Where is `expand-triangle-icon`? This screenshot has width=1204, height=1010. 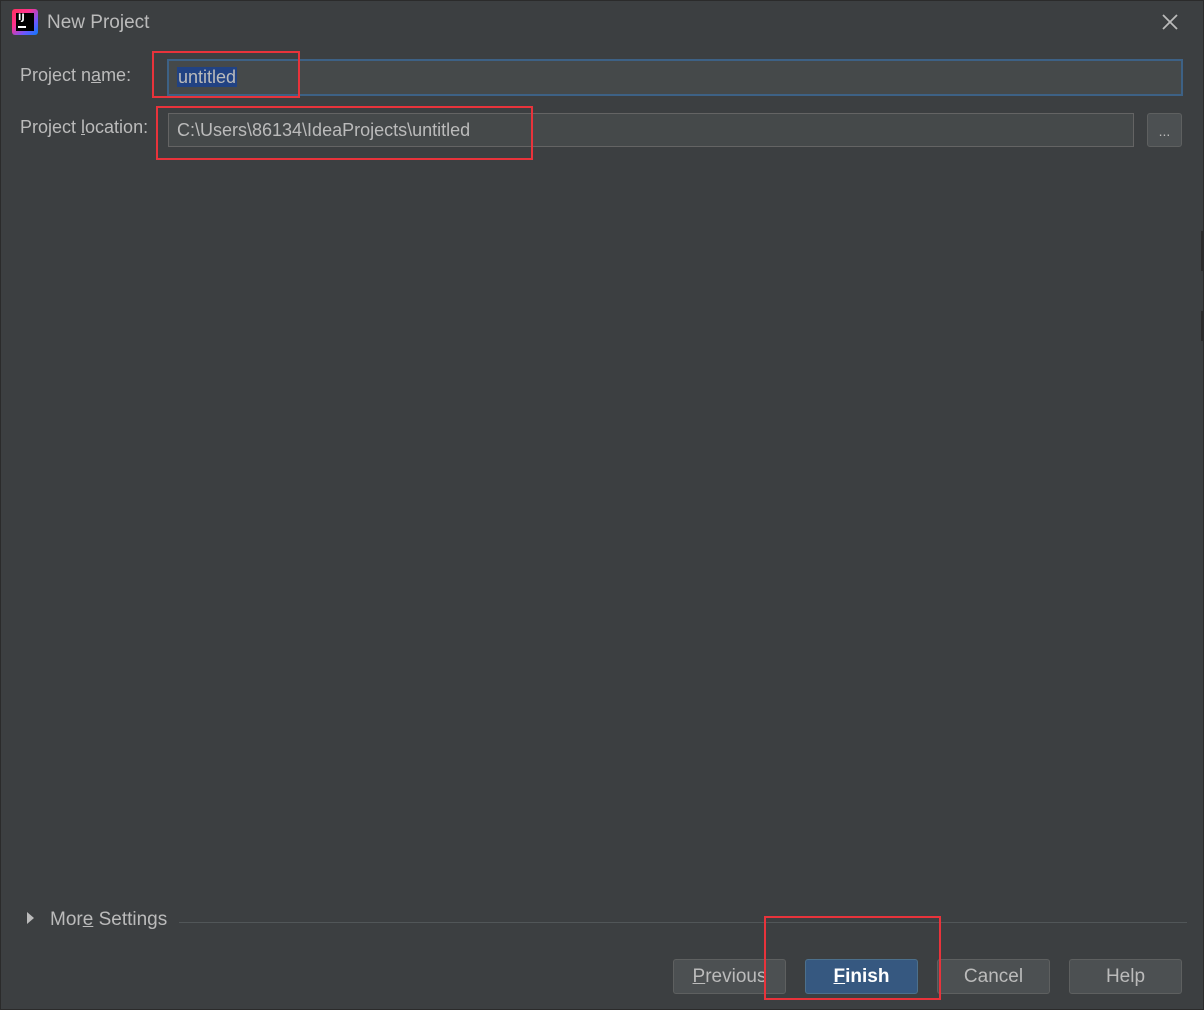 expand-triangle-icon is located at coordinates (30, 918).